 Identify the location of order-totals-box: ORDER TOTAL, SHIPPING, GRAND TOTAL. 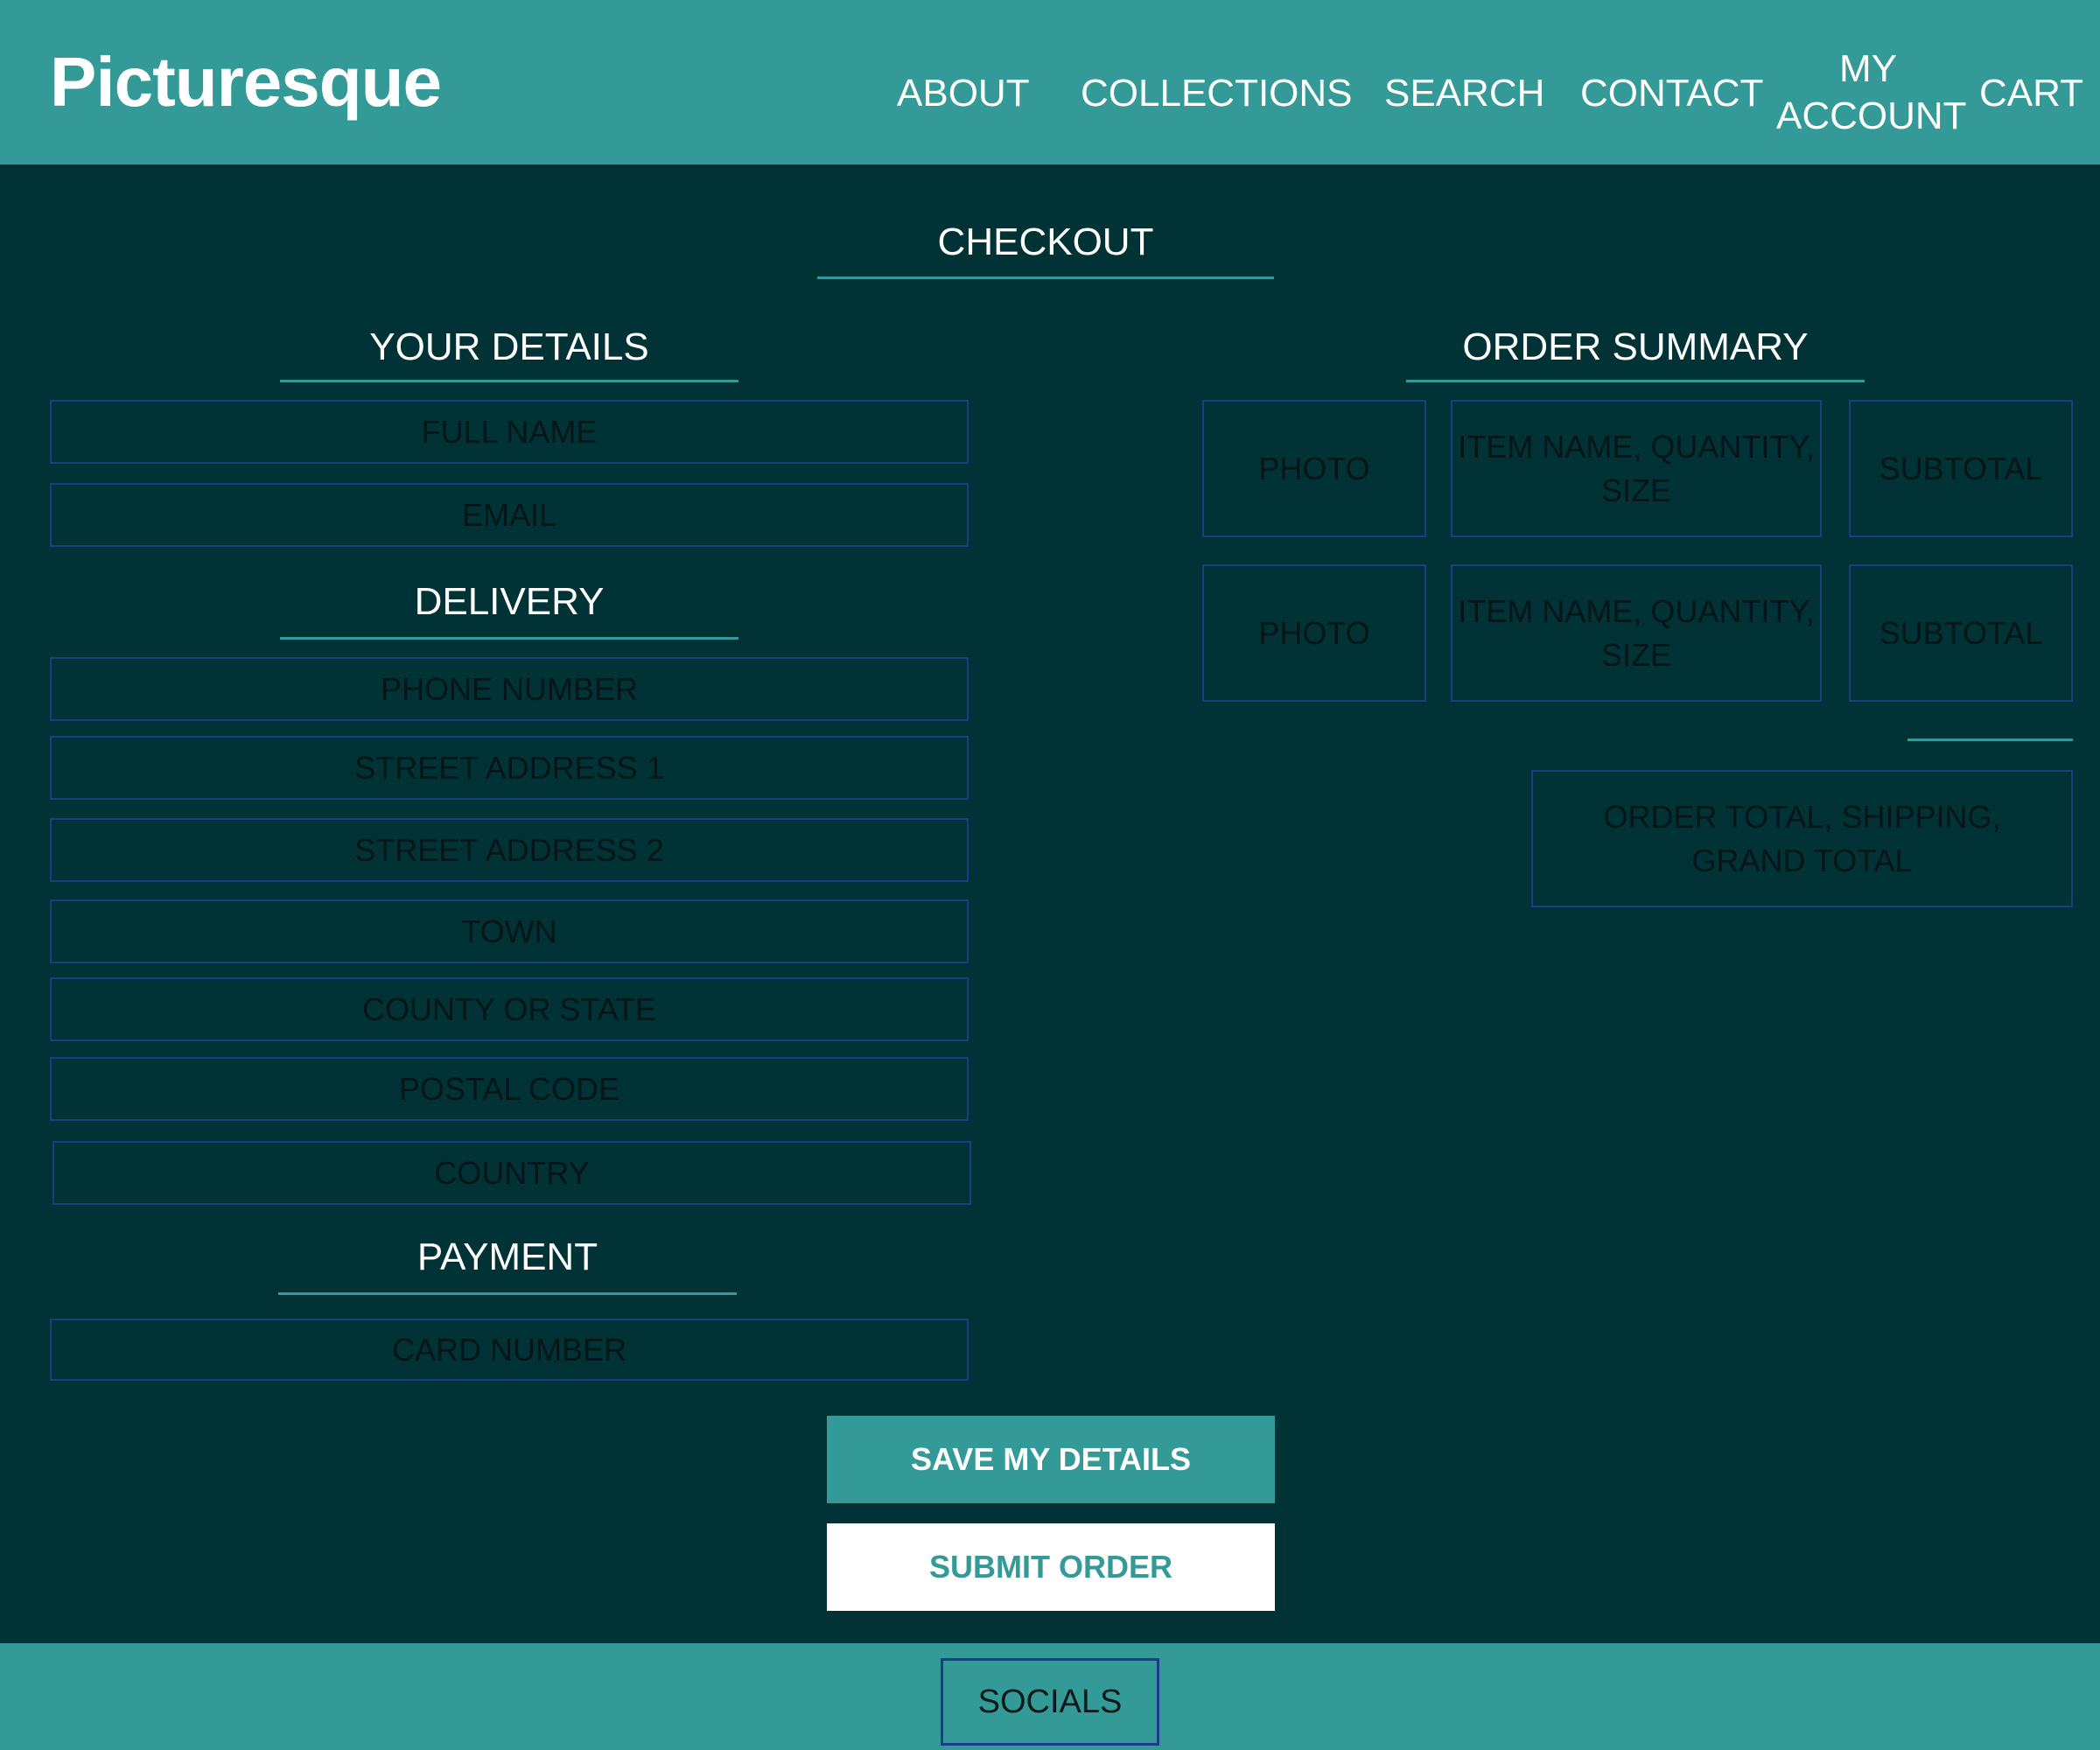
(1802, 838).